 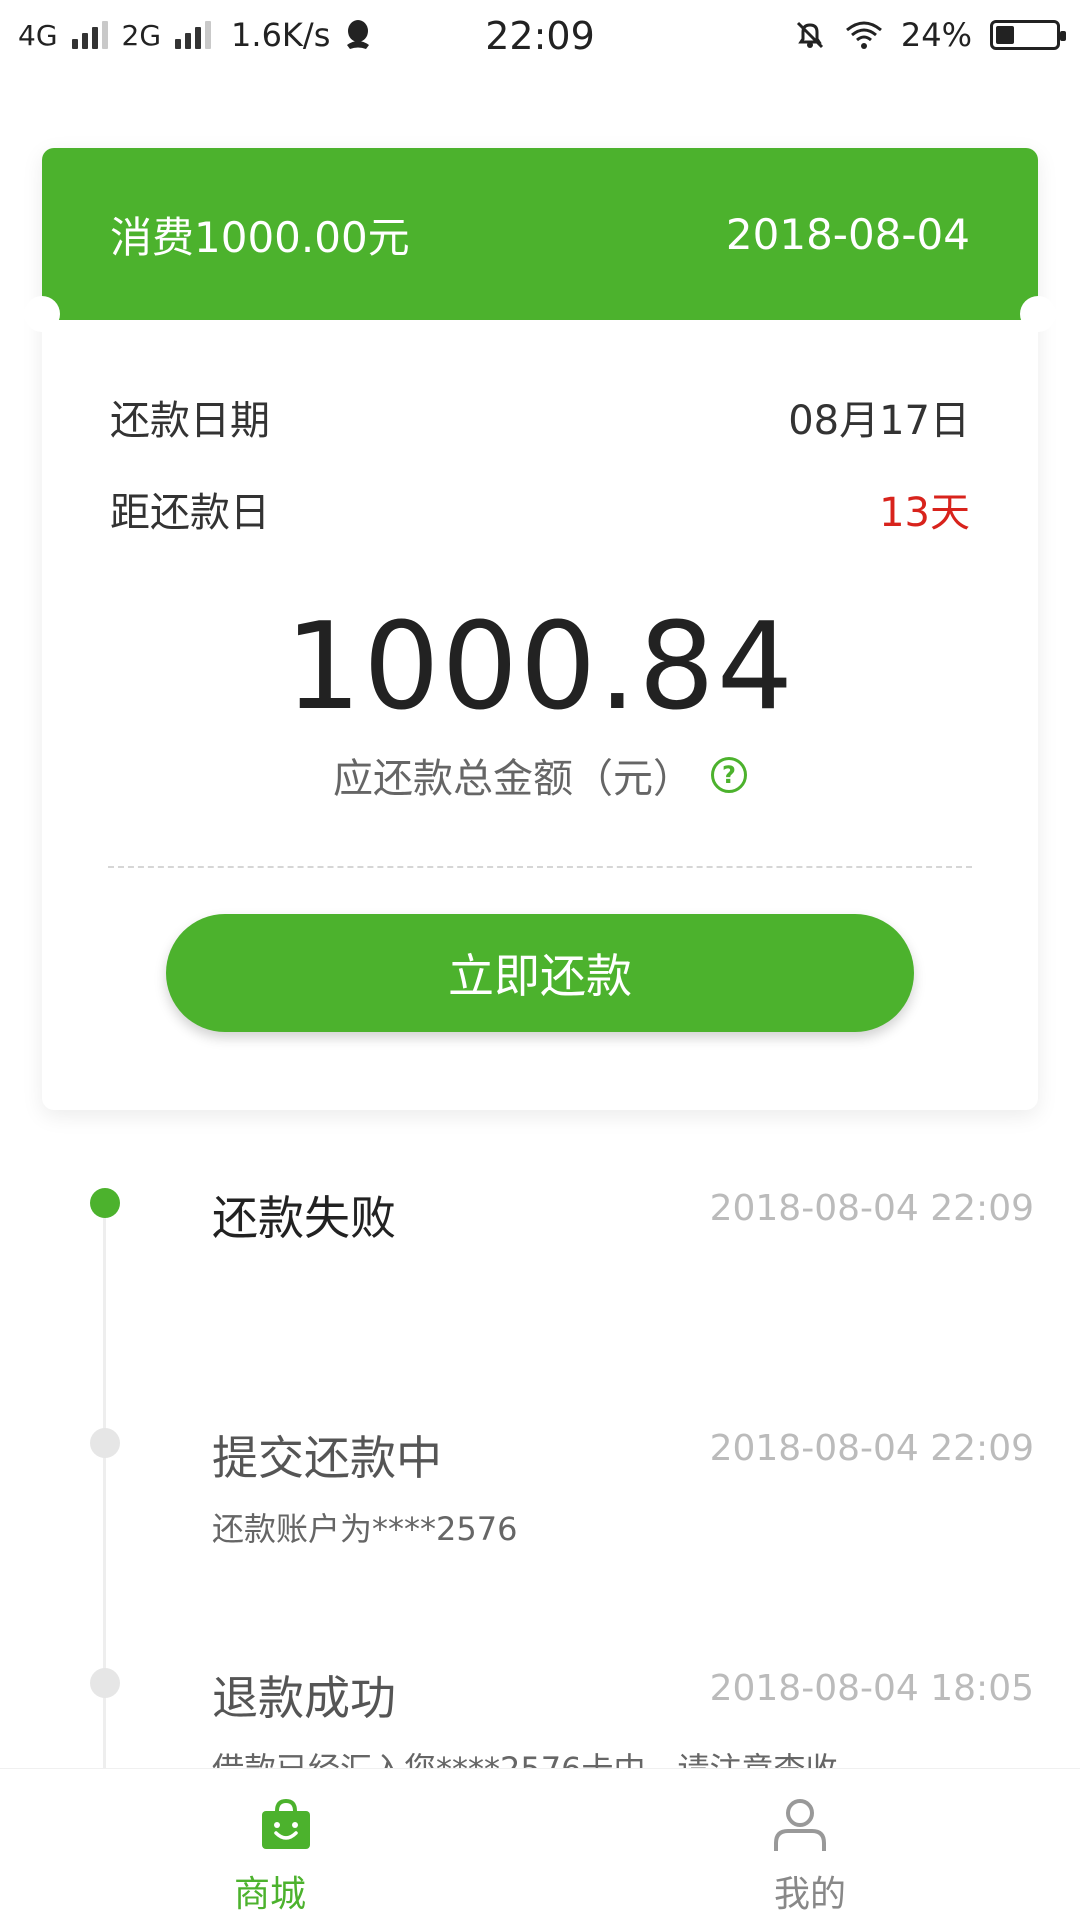 What do you see at coordinates (1028, 35) in the screenshot?
I see `battery-icon` at bounding box center [1028, 35].